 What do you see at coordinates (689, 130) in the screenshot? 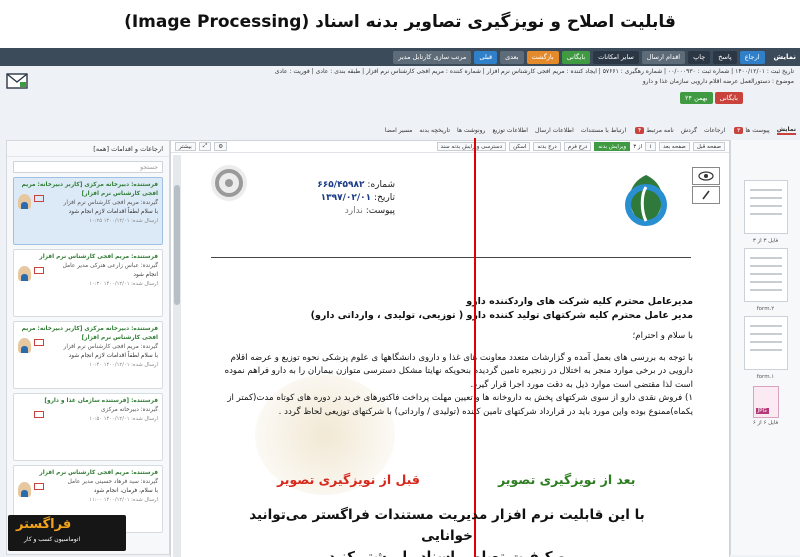
I see `tab-workflow: گردش` at bounding box center [689, 130].